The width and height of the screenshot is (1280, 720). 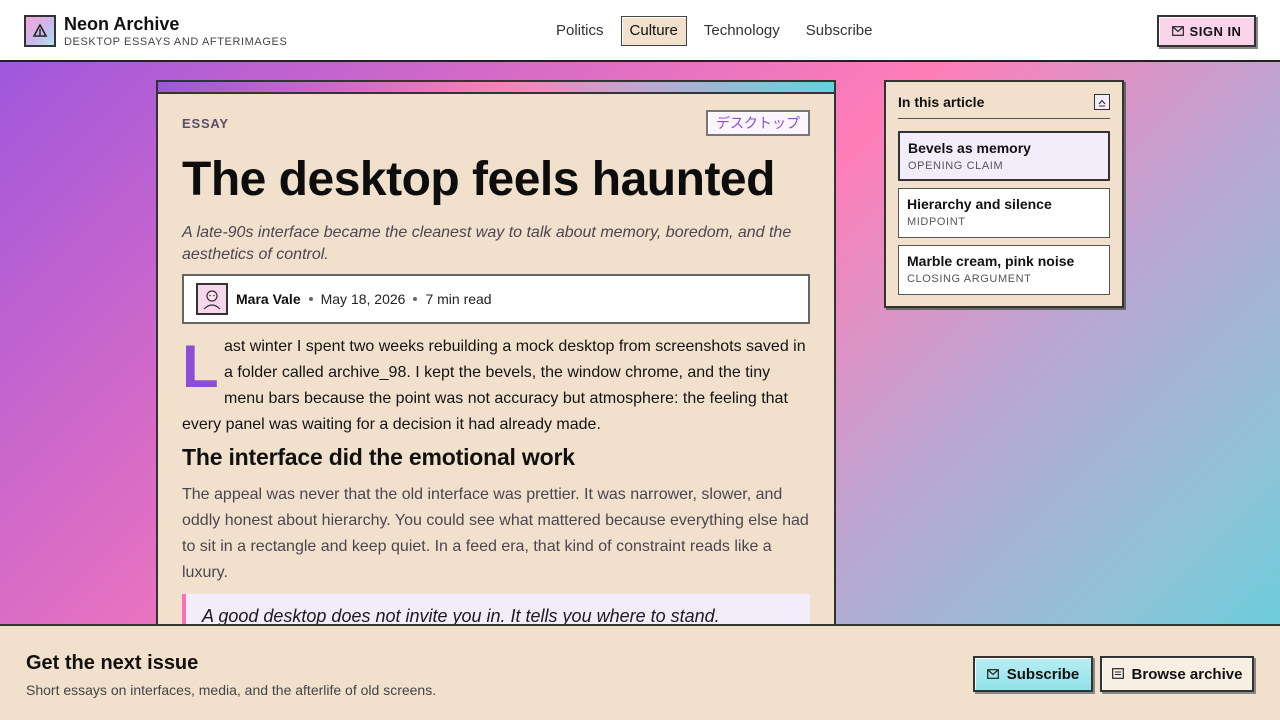 What do you see at coordinates (363, 299) in the screenshot?
I see `publish-date: May 18, 2026` at bounding box center [363, 299].